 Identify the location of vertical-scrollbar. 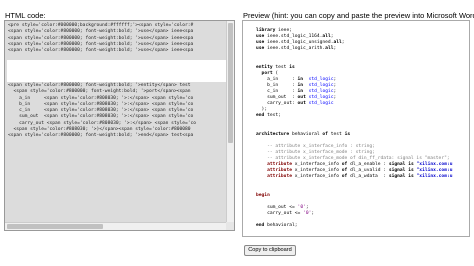
(230, 121).